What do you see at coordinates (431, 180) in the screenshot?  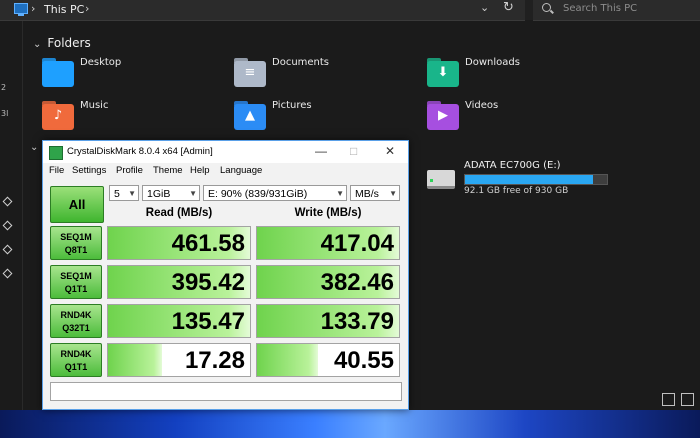 I see `drive-led-icon` at bounding box center [431, 180].